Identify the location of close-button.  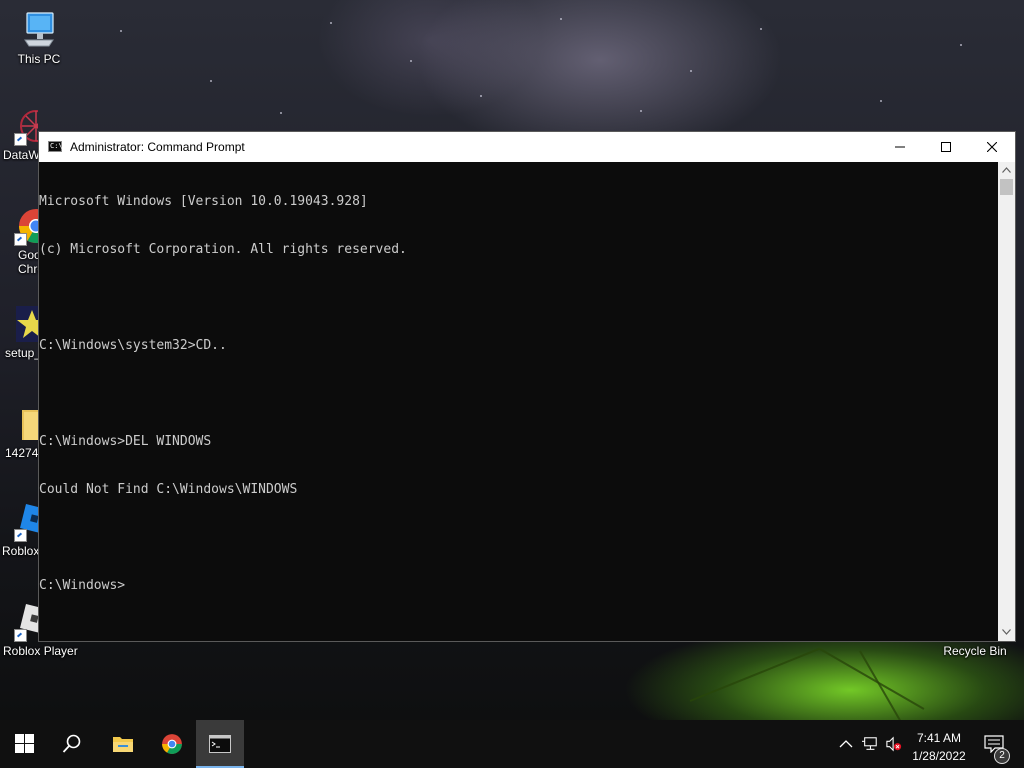
(992, 147).